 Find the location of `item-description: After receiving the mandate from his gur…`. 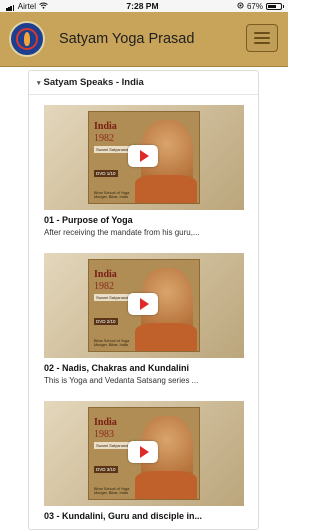

item-description: After receiving the mandate from his gur… is located at coordinates (122, 232).